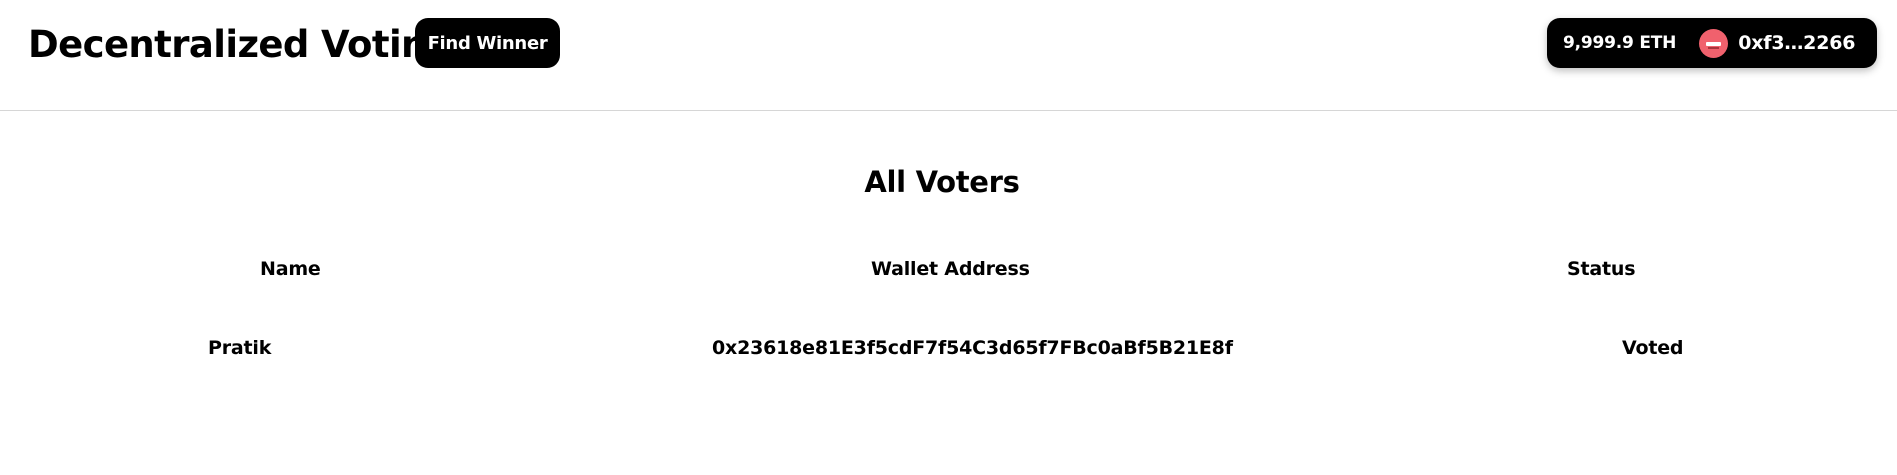 This screenshot has height=475, width=1897. I want to click on column-header-wallet-address: Wallet Address, so click(950, 269).